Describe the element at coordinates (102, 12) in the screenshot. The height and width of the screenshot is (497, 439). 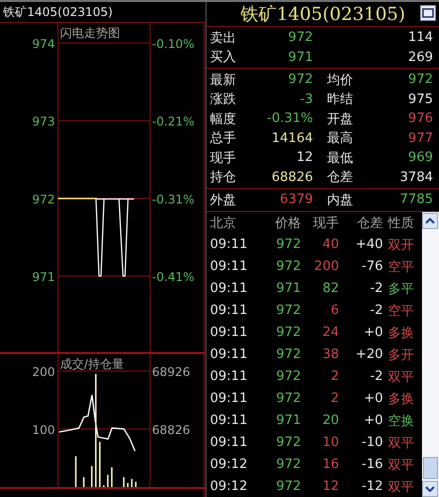
I see `chart-title: 铁矿1405(023105)` at that location.